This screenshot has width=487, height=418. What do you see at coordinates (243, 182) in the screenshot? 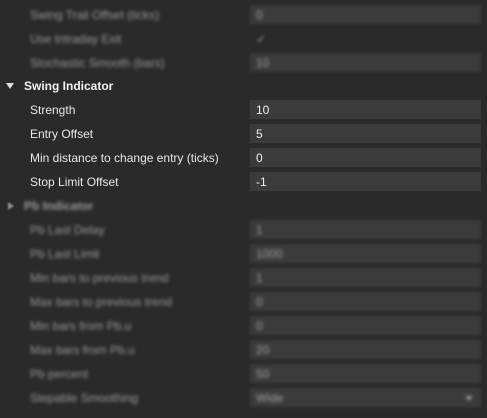
I see `property-row-stop-limit-offset: Stop Limit Offset -1` at bounding box center [243, 182].